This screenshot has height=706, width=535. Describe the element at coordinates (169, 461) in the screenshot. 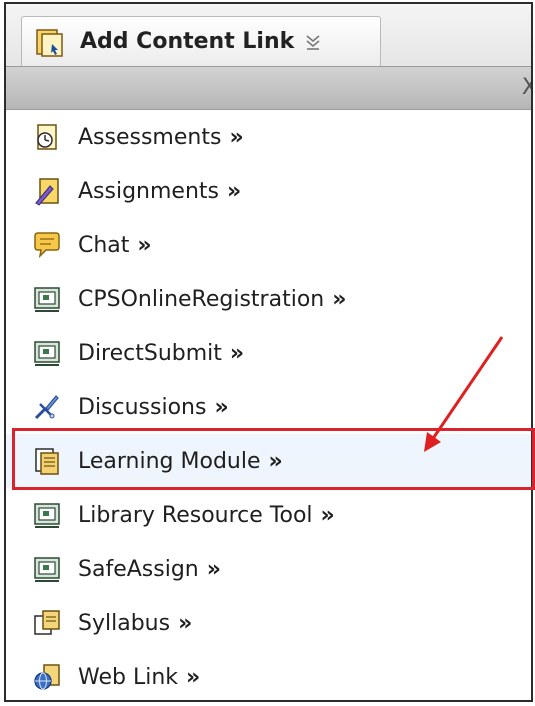

I see `menu-item-label: Learning Module` at that location.